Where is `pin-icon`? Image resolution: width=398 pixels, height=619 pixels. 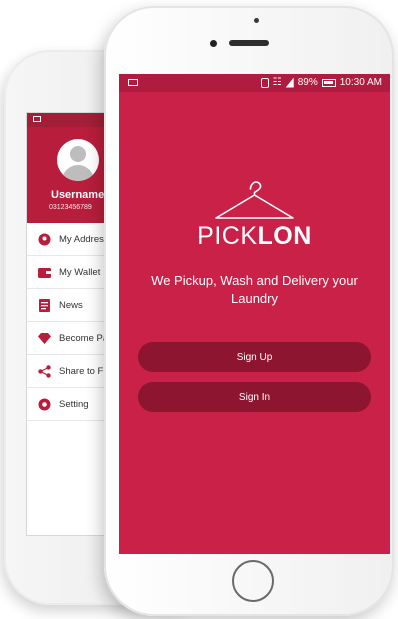
pin-icon is located at coordinates (44, 239).